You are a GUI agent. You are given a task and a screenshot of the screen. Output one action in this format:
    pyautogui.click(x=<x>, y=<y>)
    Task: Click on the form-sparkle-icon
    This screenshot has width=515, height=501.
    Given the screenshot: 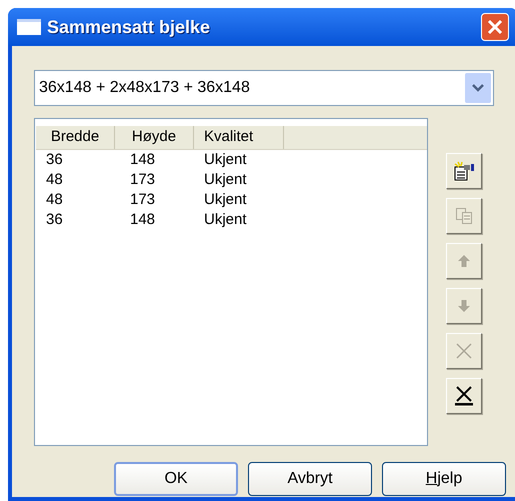 What is the action you would take?
    pyautogui.click(x=464, y=171)
    